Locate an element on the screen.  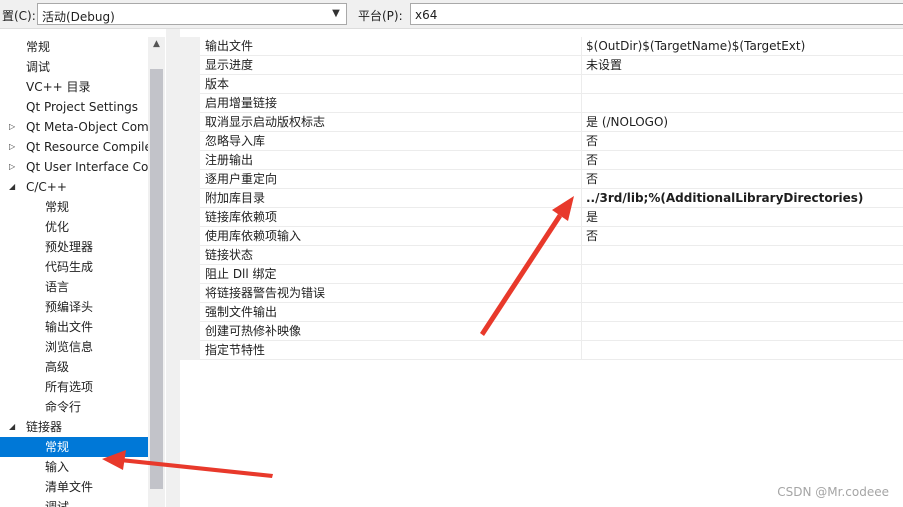
tree-item: 代码生成 is located at coordinates (74, 267).